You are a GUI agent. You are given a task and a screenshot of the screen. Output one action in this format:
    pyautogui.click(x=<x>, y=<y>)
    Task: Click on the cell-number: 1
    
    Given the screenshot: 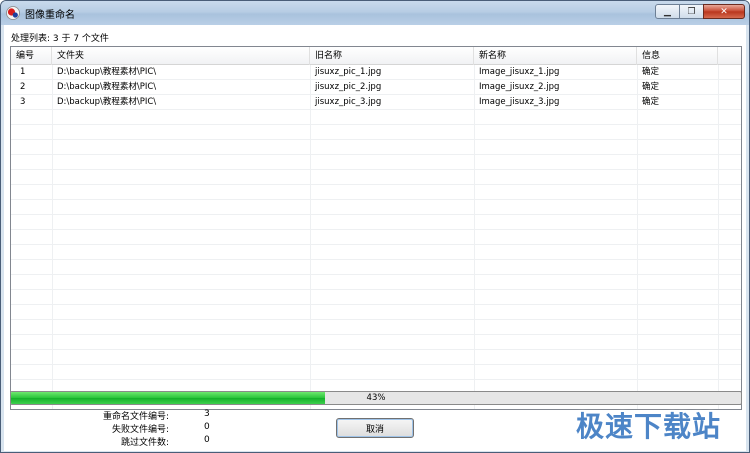 What is the action you would take?
    pyautogui.click(x=23, y=72)
    